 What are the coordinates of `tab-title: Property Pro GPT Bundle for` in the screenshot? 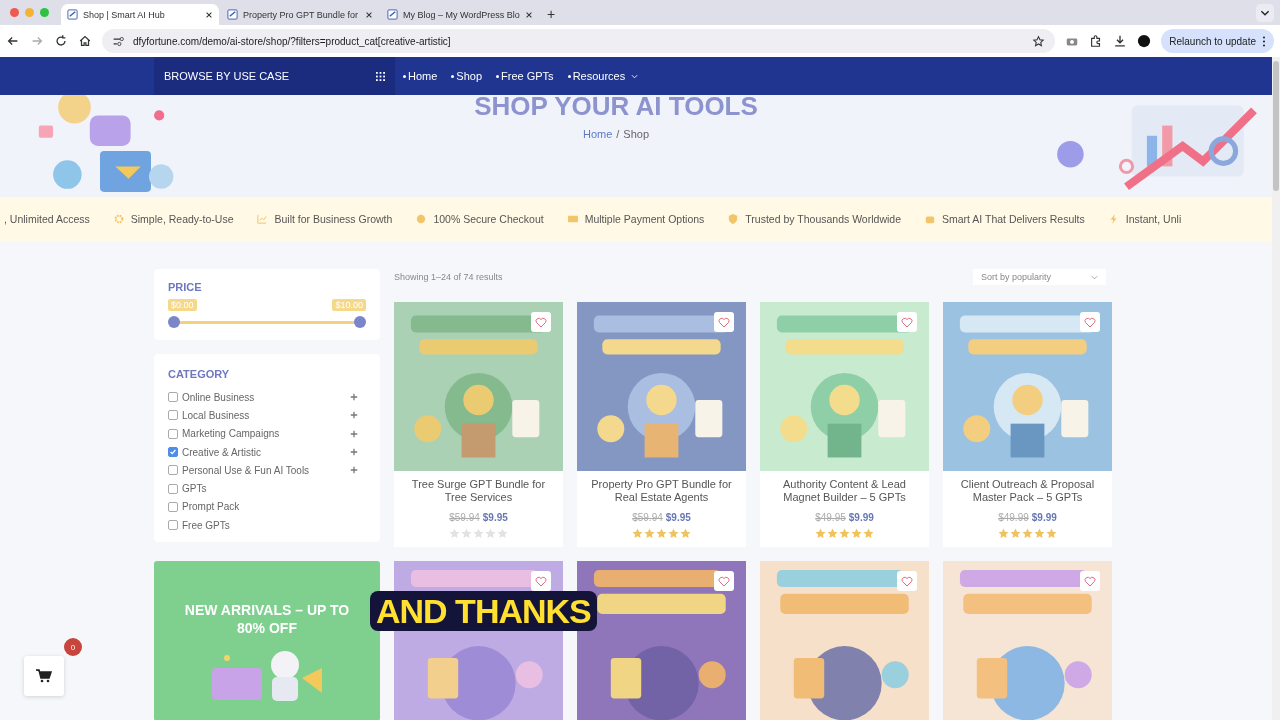 It's located at (301, 14).